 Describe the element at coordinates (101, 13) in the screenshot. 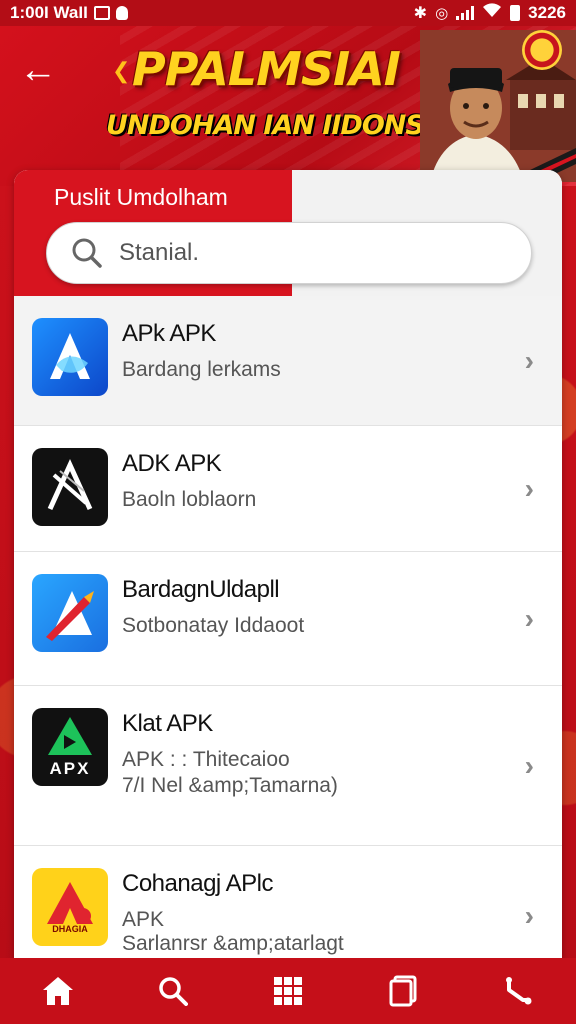

I see `notification-icon` at that location.